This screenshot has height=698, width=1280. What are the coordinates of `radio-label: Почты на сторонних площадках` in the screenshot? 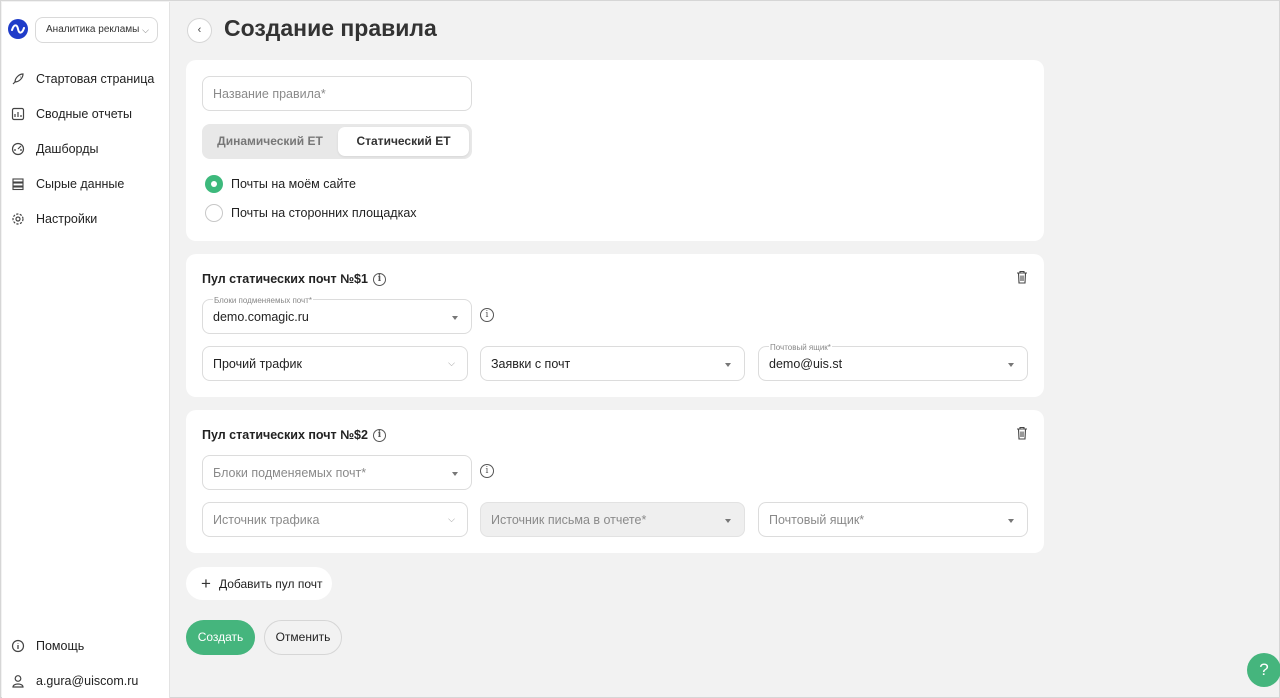 It's located at (324, 213).